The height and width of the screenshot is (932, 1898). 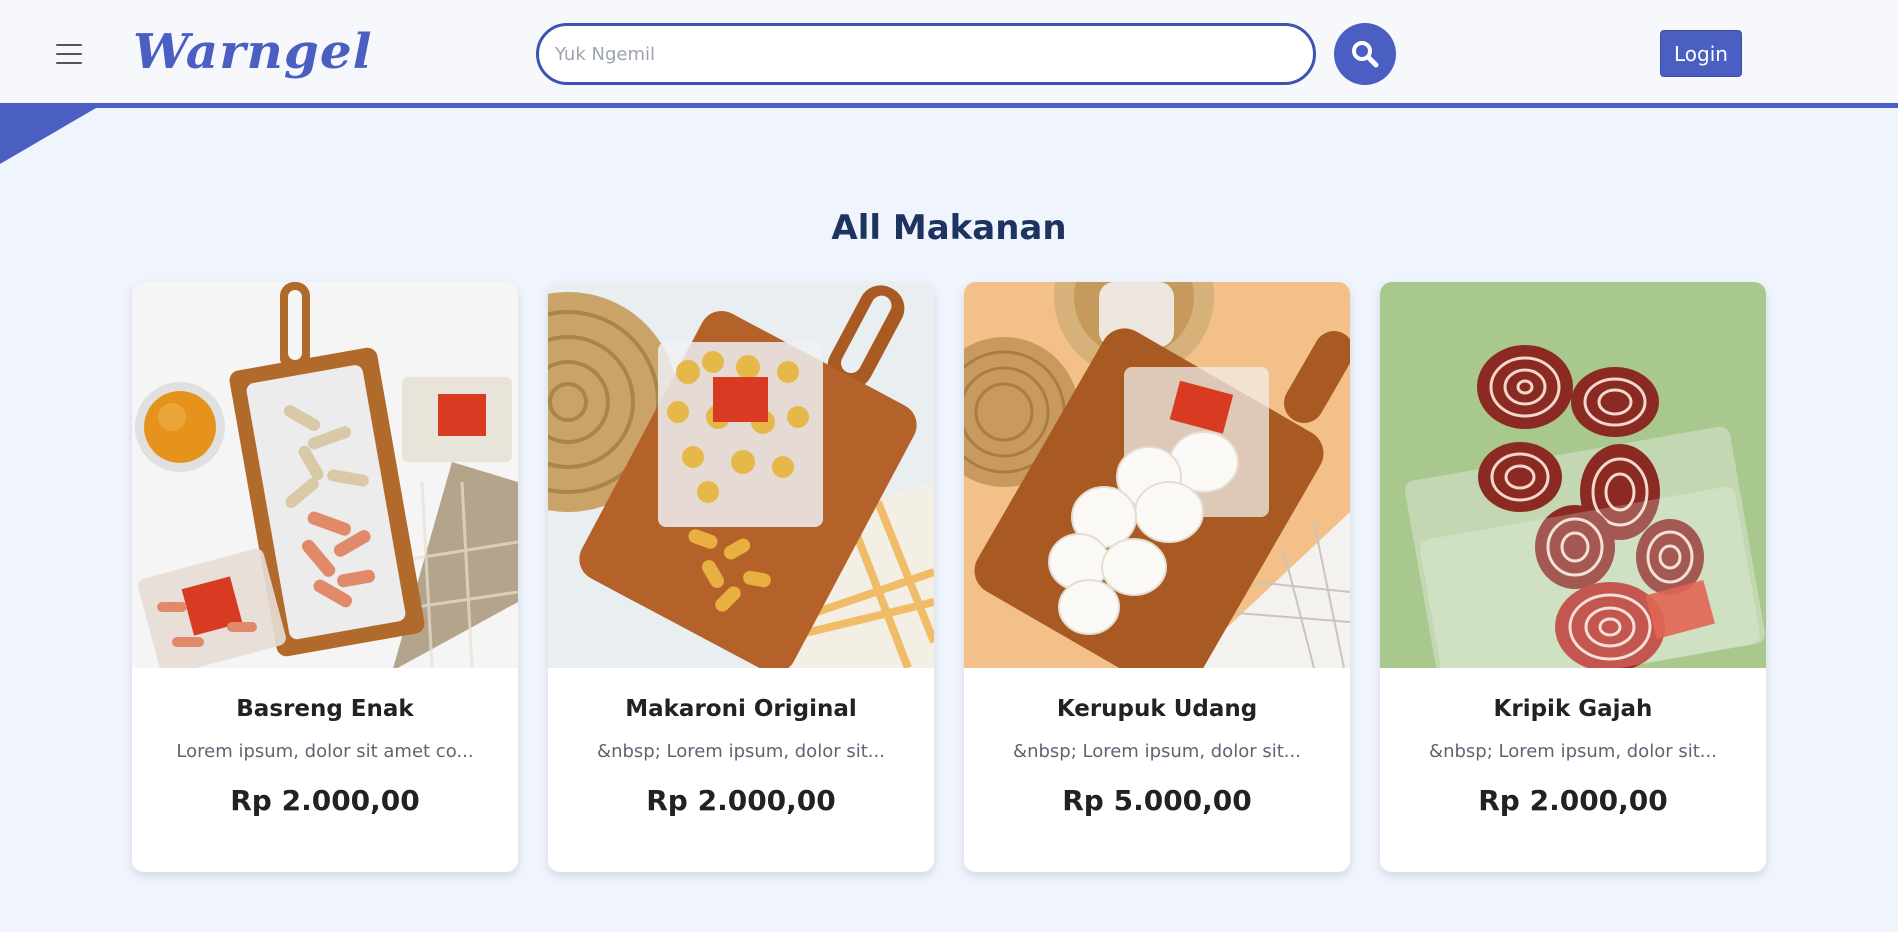 I want to click on navbar: Warngel Login, so click(x=949, y=54).